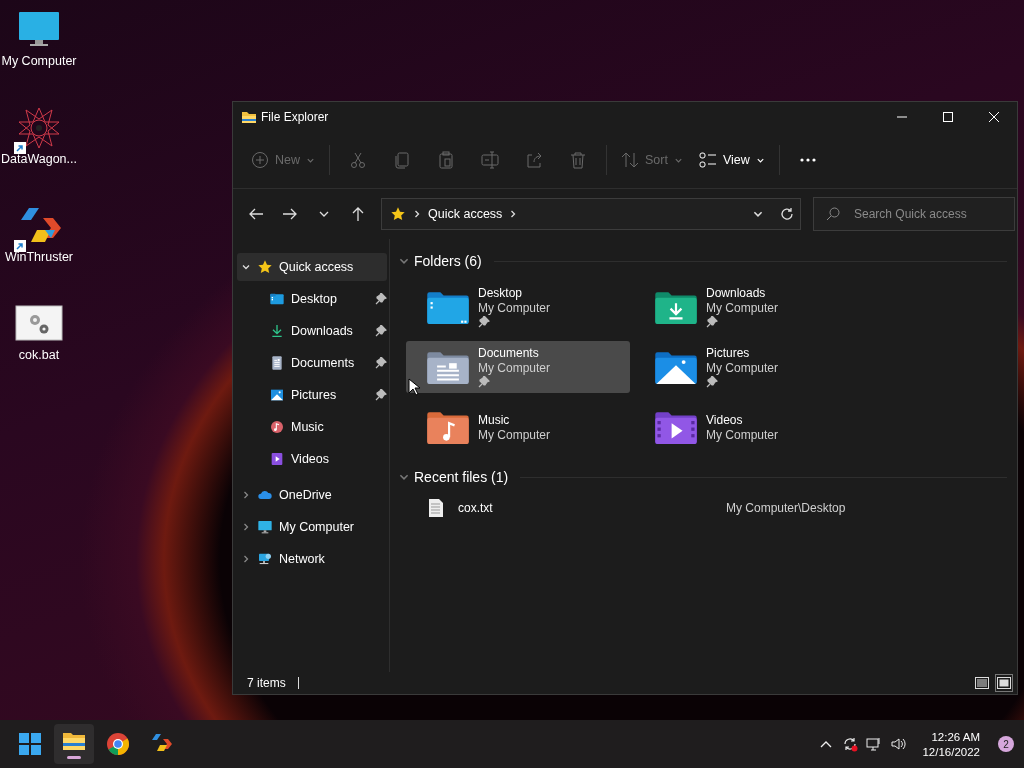 This screenshot has height=768, width=1024. Describe the element at coordinates (951, 751) in the screenshot. I see `clock-date: 12/16/2022` at that location.